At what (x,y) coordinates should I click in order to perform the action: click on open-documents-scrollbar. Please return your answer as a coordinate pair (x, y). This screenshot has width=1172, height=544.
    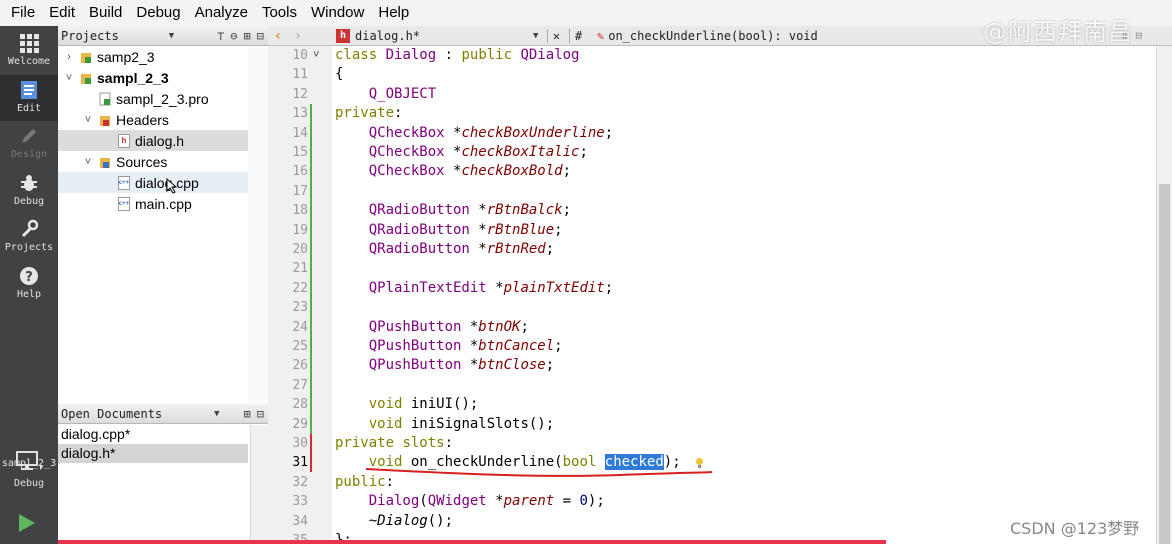
    Looking at the image, I should click on (259, 484).